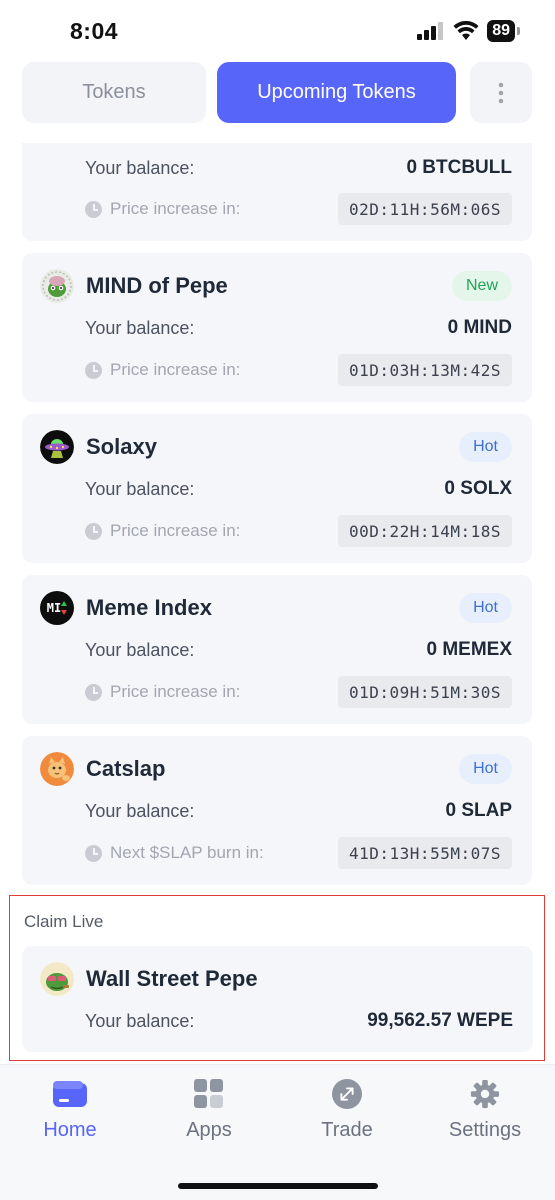  Describe the element at coordinates (347, 1094) in the screenshot. I see `trade-arrows-icon` at that location.